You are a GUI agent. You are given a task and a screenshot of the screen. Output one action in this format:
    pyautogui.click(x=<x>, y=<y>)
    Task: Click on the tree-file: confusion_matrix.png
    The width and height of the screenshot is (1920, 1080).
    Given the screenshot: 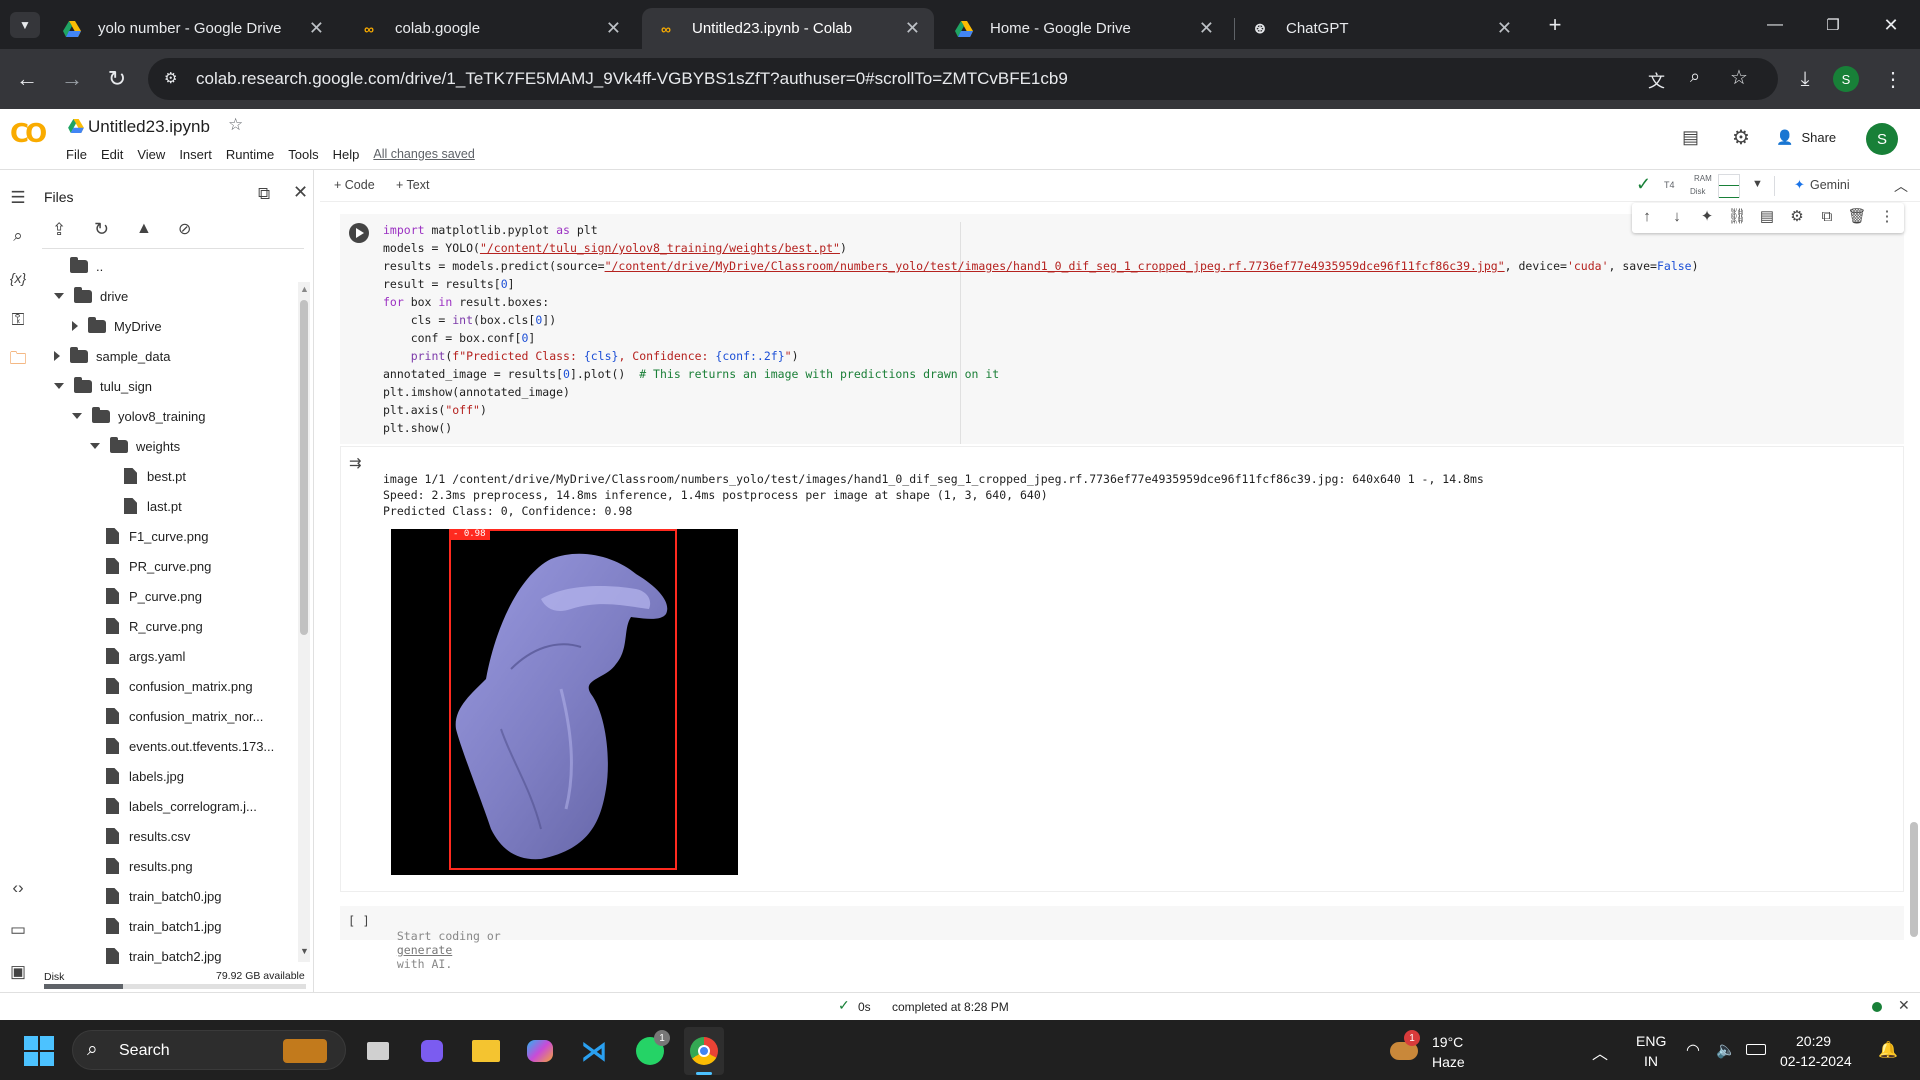 What is the action you would take?
    pyautogui.click(x=171, y=686)
    